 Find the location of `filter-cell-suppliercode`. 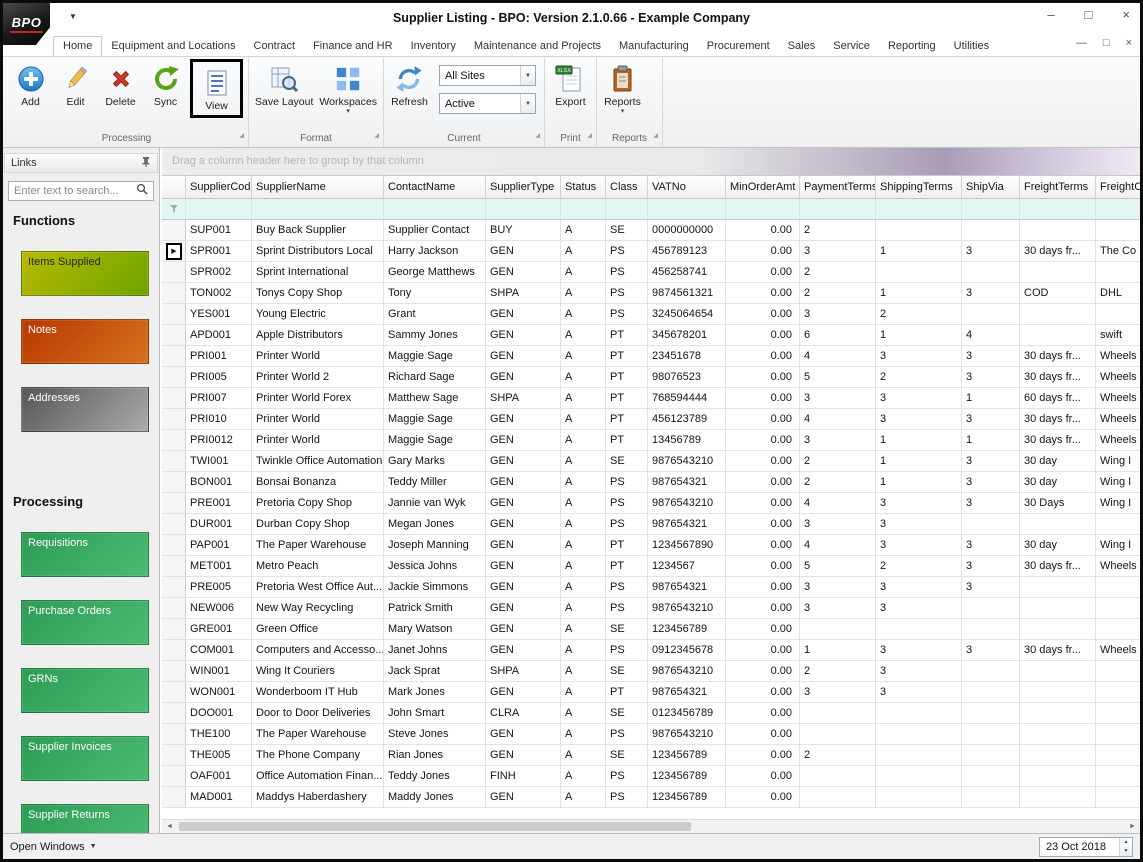

filter-cell-suppliercode is located at coordinates (219, 209).